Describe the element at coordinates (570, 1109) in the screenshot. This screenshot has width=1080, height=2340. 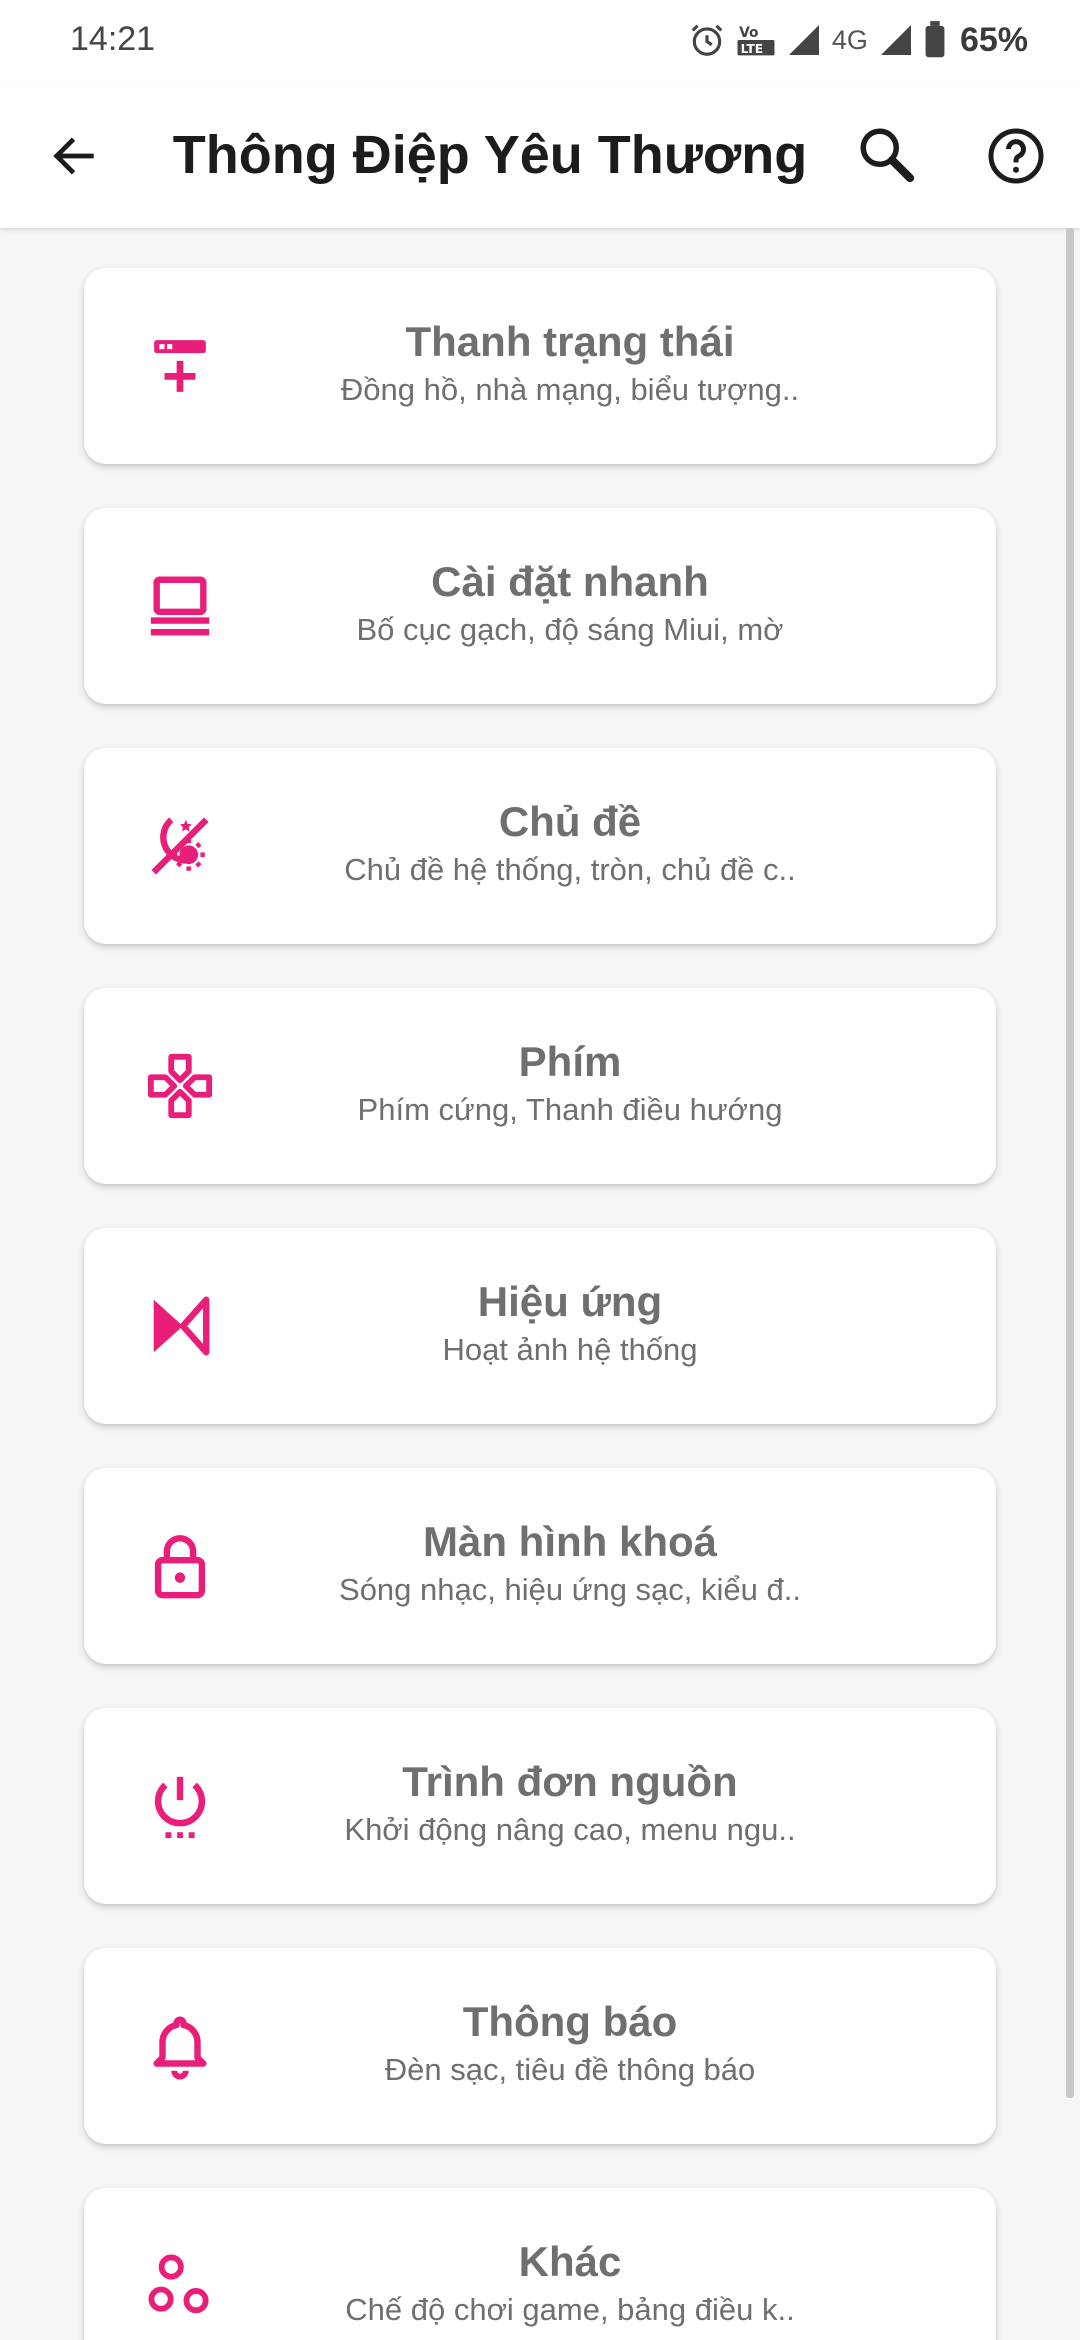
I see `item-subtitle: Phím cứng, Thanh điều hướng` at that location.